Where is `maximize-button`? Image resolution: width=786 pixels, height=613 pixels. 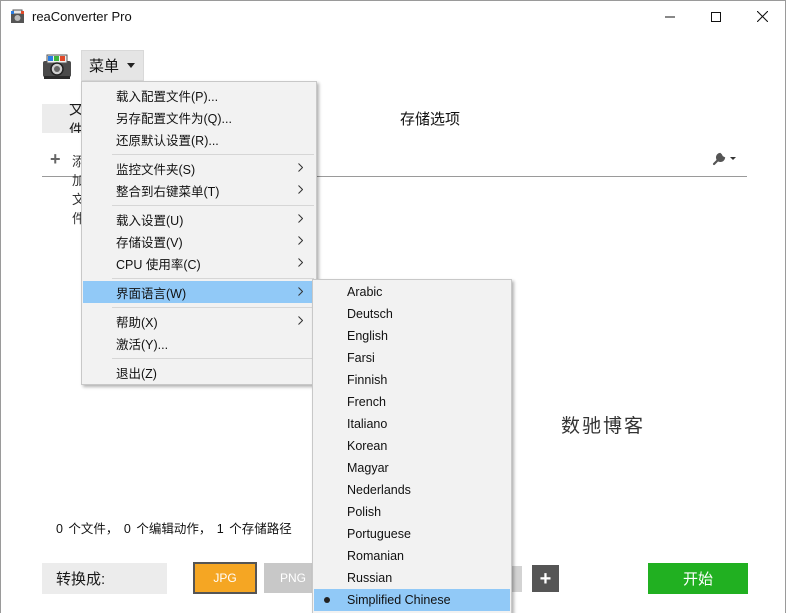 maximize-button is located at coordinates (716, 16).